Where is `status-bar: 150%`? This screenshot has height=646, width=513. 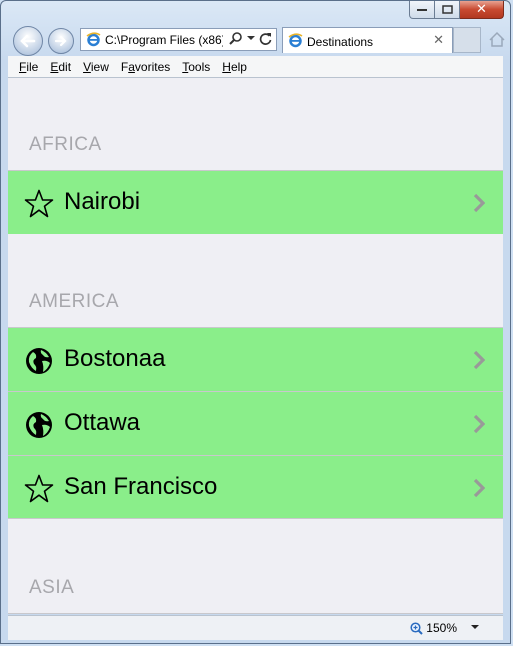 status-bar: 150% is located at coordinates (255, 627).